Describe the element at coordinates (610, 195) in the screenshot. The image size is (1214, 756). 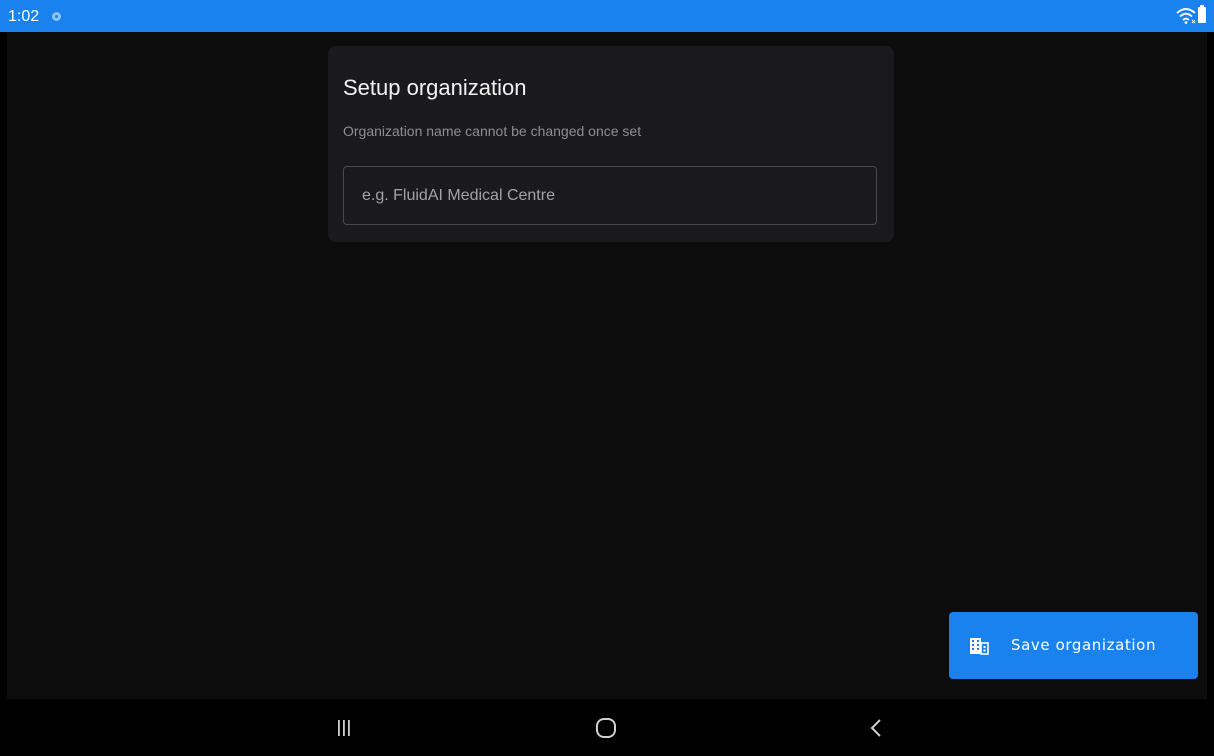
I see `organization-name-input` at that location.